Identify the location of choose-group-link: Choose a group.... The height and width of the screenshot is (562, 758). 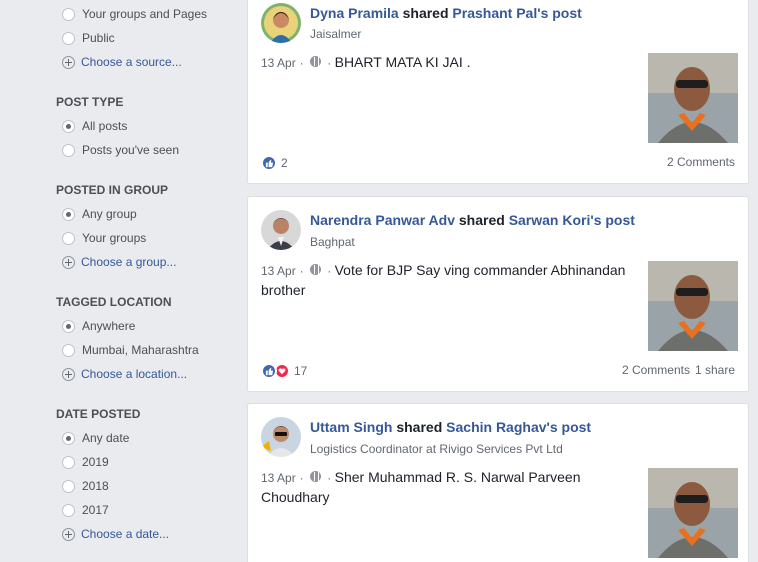
(119, 262).